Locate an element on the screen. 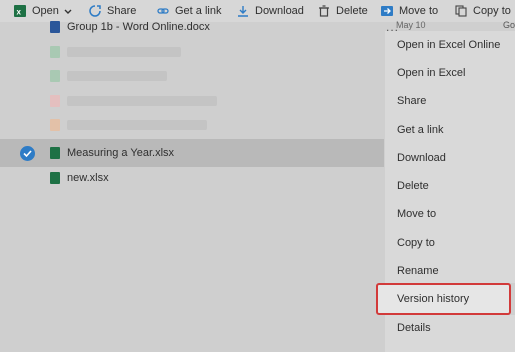  checkmark-icon is located at coordinates (27, 153).